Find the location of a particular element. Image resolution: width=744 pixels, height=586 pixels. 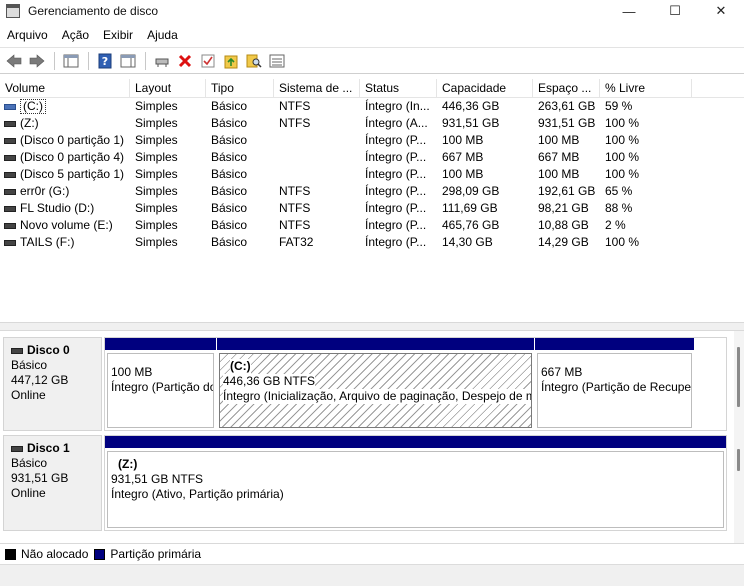

legend-unallocated: Não alocado is located at coordinates (46, 554).